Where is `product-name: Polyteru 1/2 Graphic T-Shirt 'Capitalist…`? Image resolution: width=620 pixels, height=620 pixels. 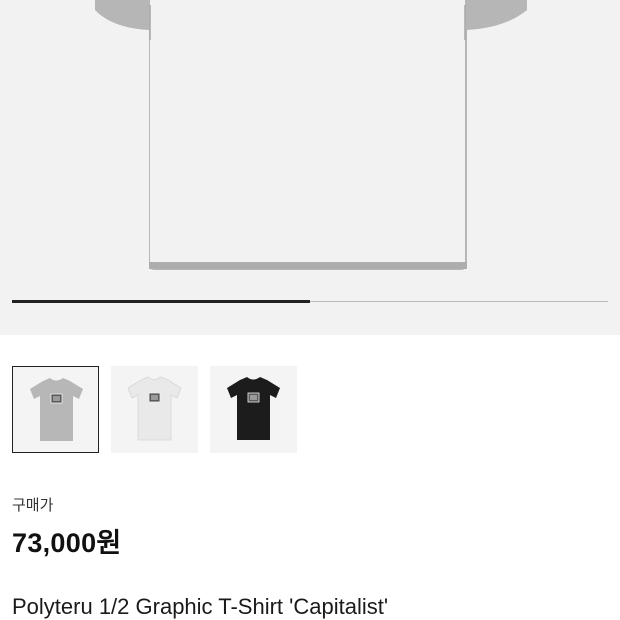 product-name: Polyteru 1/2 Graphic T-Shirt 'Capitalist… is located at coordinates (200, 606).